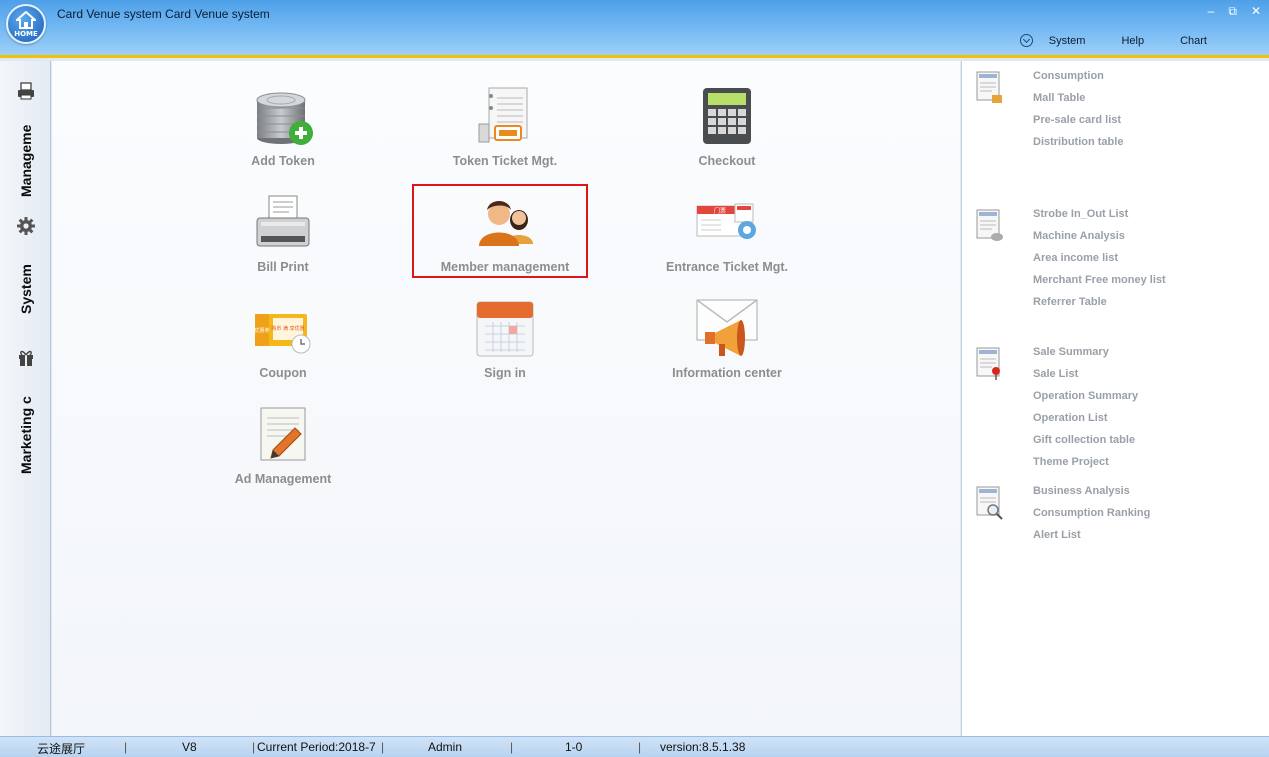  What do you see at coordinates (1113, 40) in the screenshot?
I see `top-menu: System Help Chart` at bounding box center [1113, 40].